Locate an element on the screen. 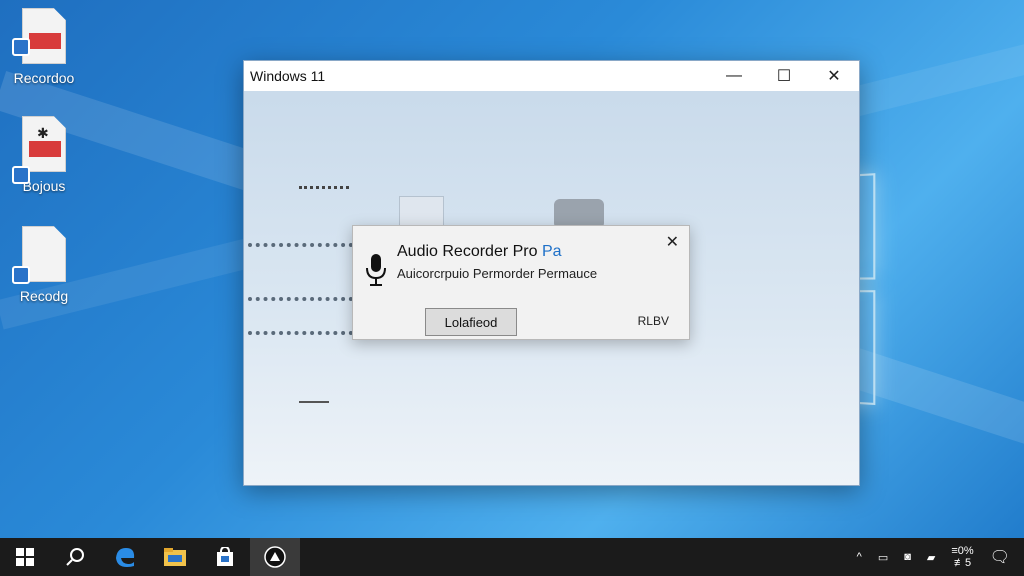 The height and width of the screenshot is (576, 1024). window-title: Windows 11 is located at coordinates (479, 76).